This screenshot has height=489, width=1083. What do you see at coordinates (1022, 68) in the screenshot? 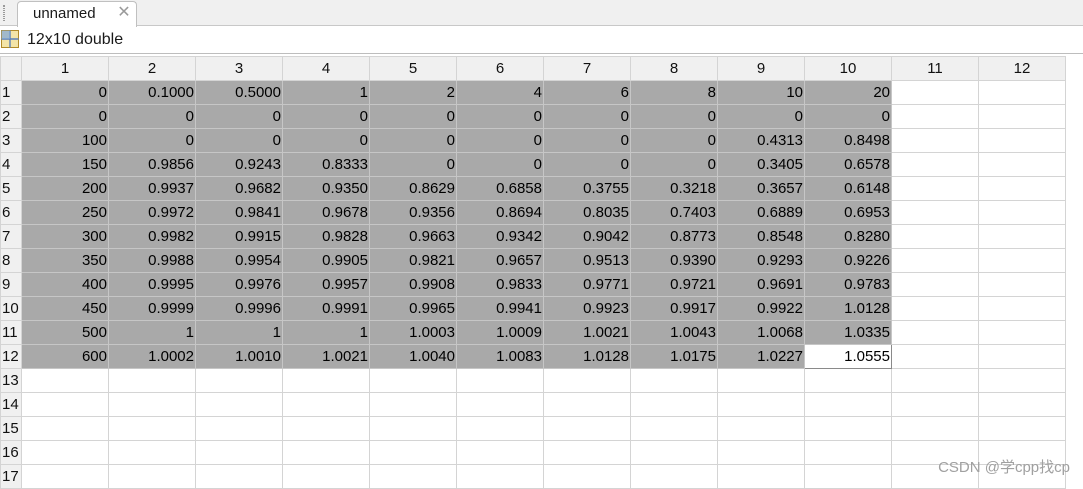
I see `column-header: 12` at bounding box center [1022, 68].